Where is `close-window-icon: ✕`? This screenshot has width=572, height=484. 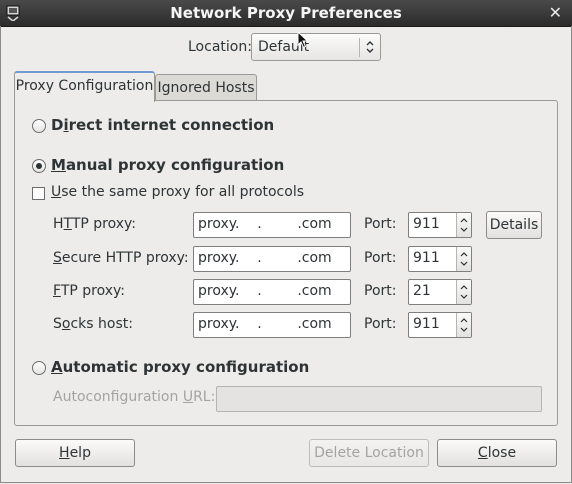 close-window-icon: ✕ is located at coordinates (555, 12).